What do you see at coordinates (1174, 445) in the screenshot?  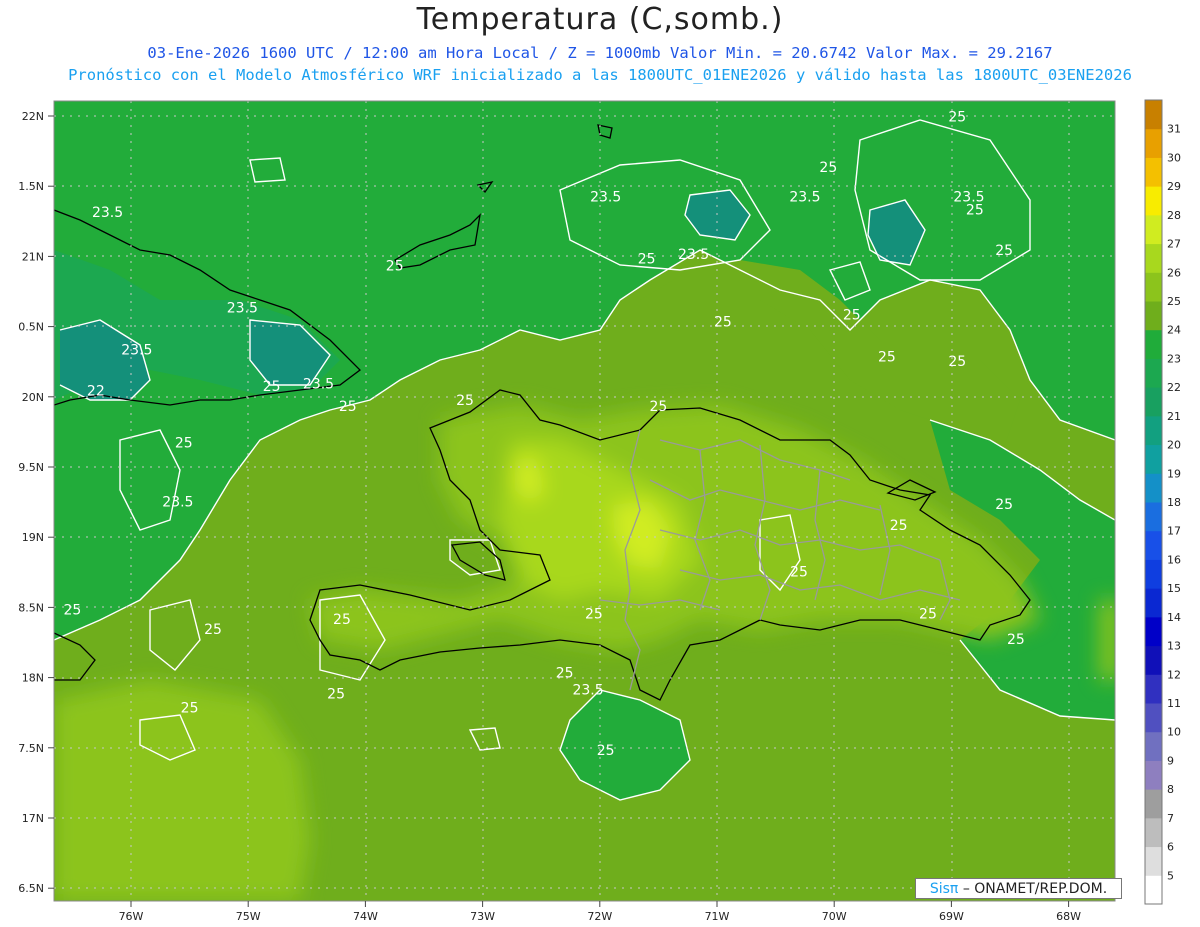 I see `colorbar-tick-label: 20` at bounding box center [1174, 445].